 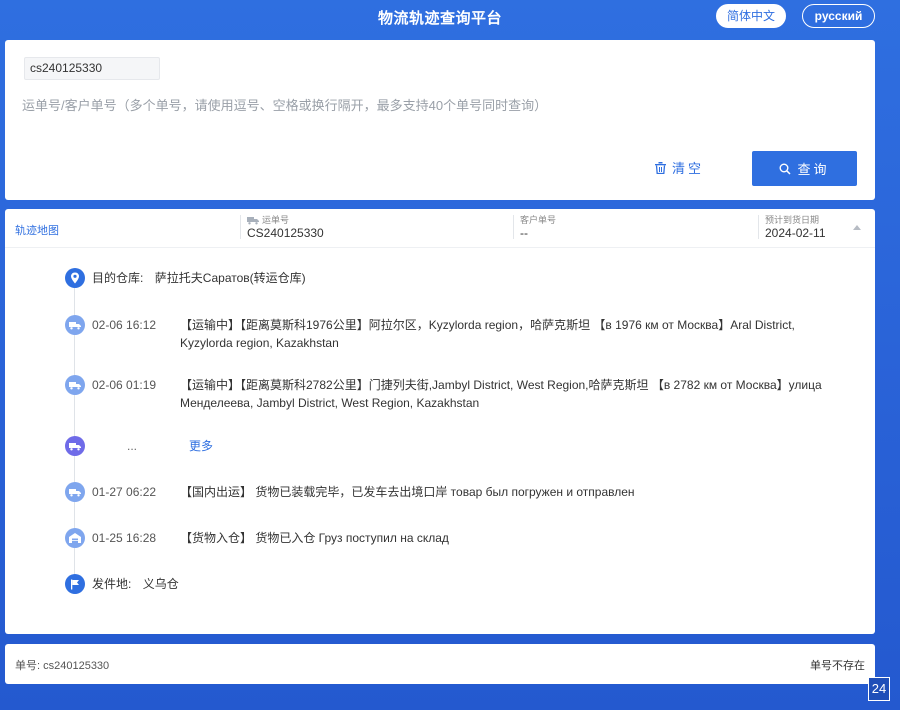 I want to click on status-text: 单号不存在, so click(x=837, y=666).